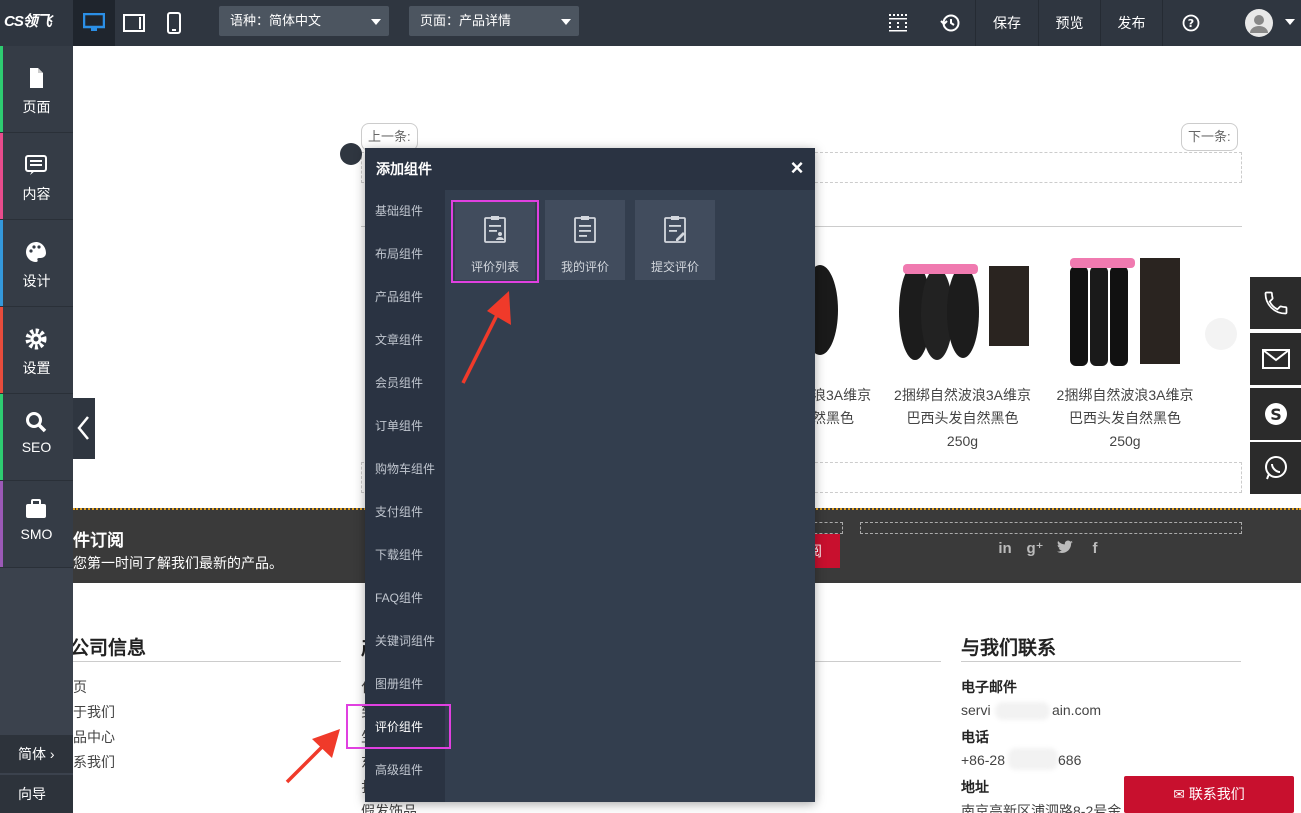 The image size is (1301, 813). What do you see at coordinates (1209, 137) in the screenshot?
I see `next-link: 下一条:` at bounding box center [1209, 137].